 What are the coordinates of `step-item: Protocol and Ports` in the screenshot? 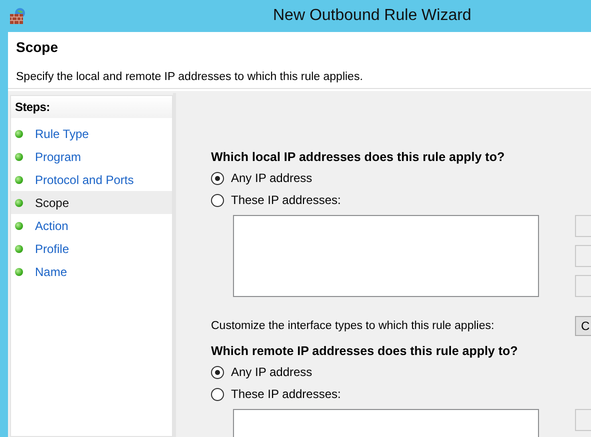 It's located at (91, 179).